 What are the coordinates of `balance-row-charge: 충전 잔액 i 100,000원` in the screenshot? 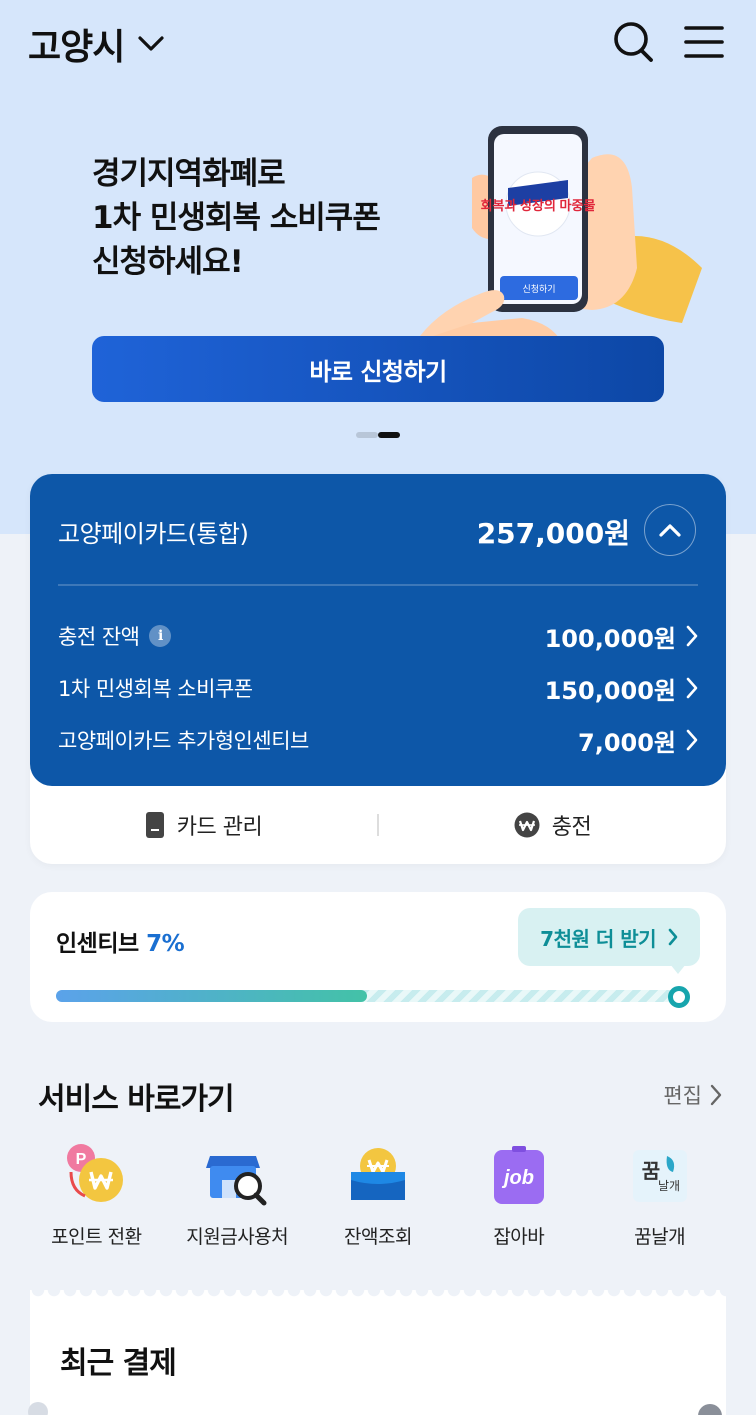 It's located at (378, 636).